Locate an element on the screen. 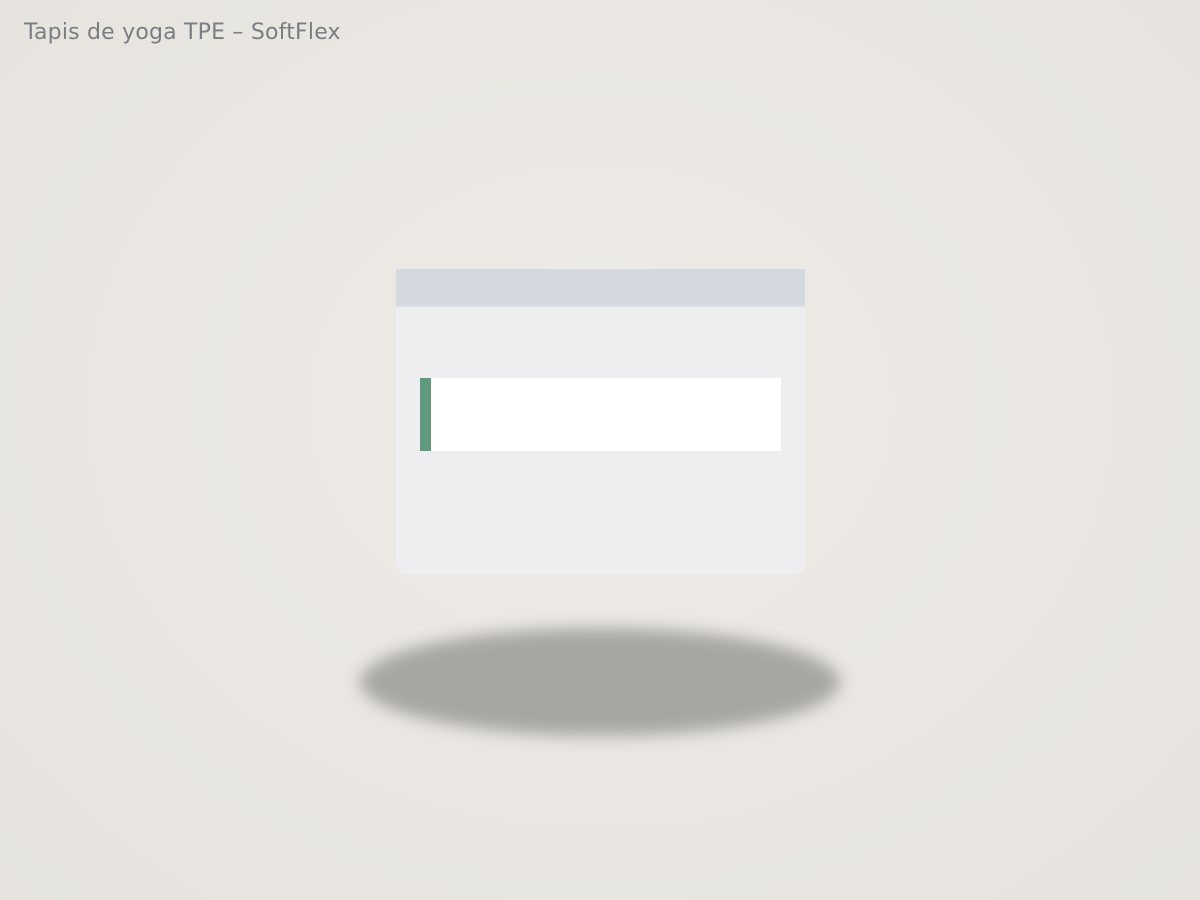 Image resolution: width=1200 pixels, height=900 pixels. yoga-mat-image is located at coordinates (600, 414).